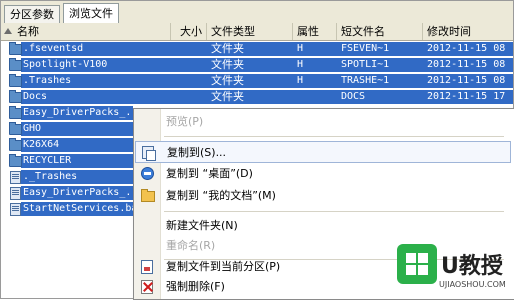 This screenshot has width=514, height=300. I want to click on copy-icon, so click(149, 153).